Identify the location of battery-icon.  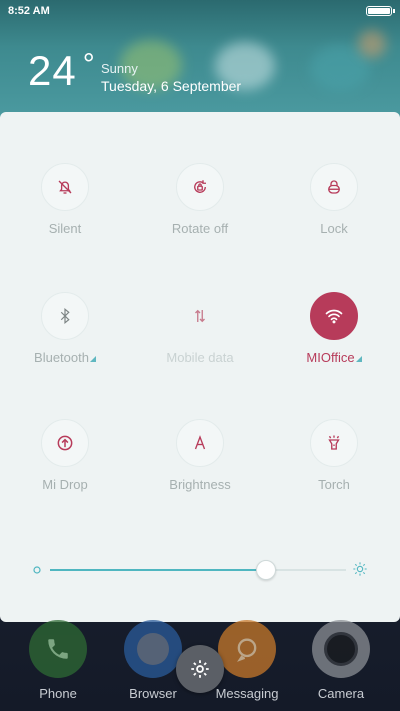
(380, 11).